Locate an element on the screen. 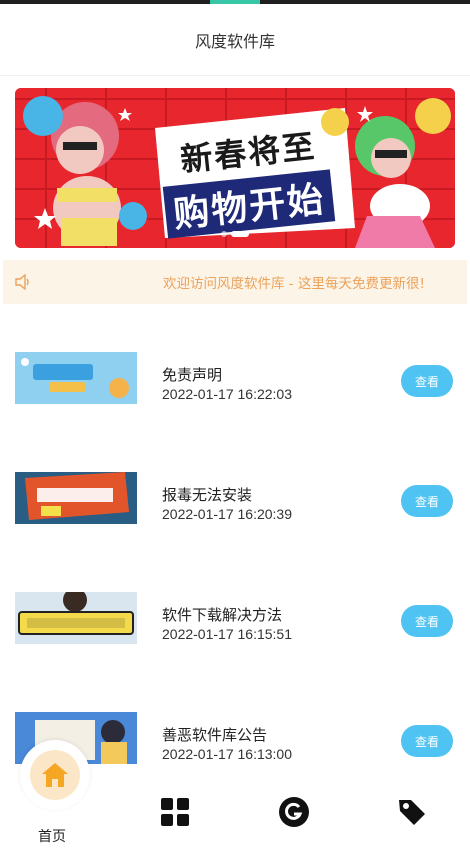 The width and height of the screenshot is (470, 850). tab-home-label: 首页 is located at coordinates (52, 836).